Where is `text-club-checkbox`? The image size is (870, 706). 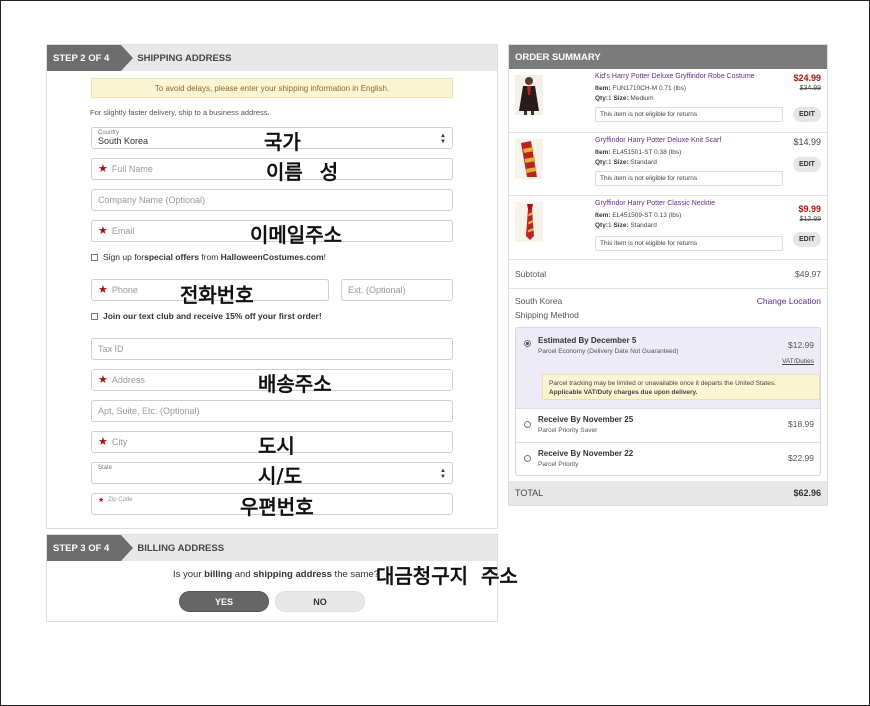 text-club-checkbox is located at coordinates (94, 316).